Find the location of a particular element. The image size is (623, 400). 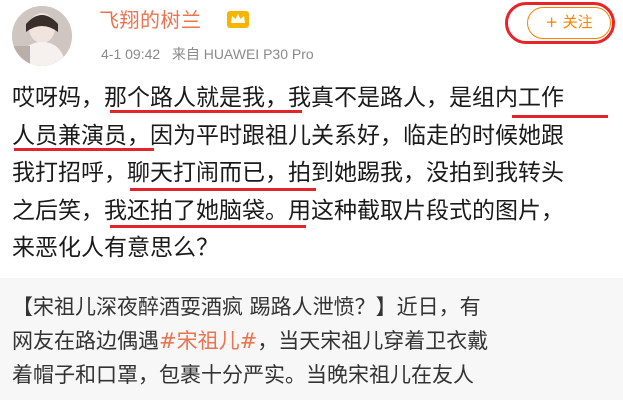

post-meta: 4-1 09:42 来自 HUAWEI P30 Pro is located at coordinates (207, 54).